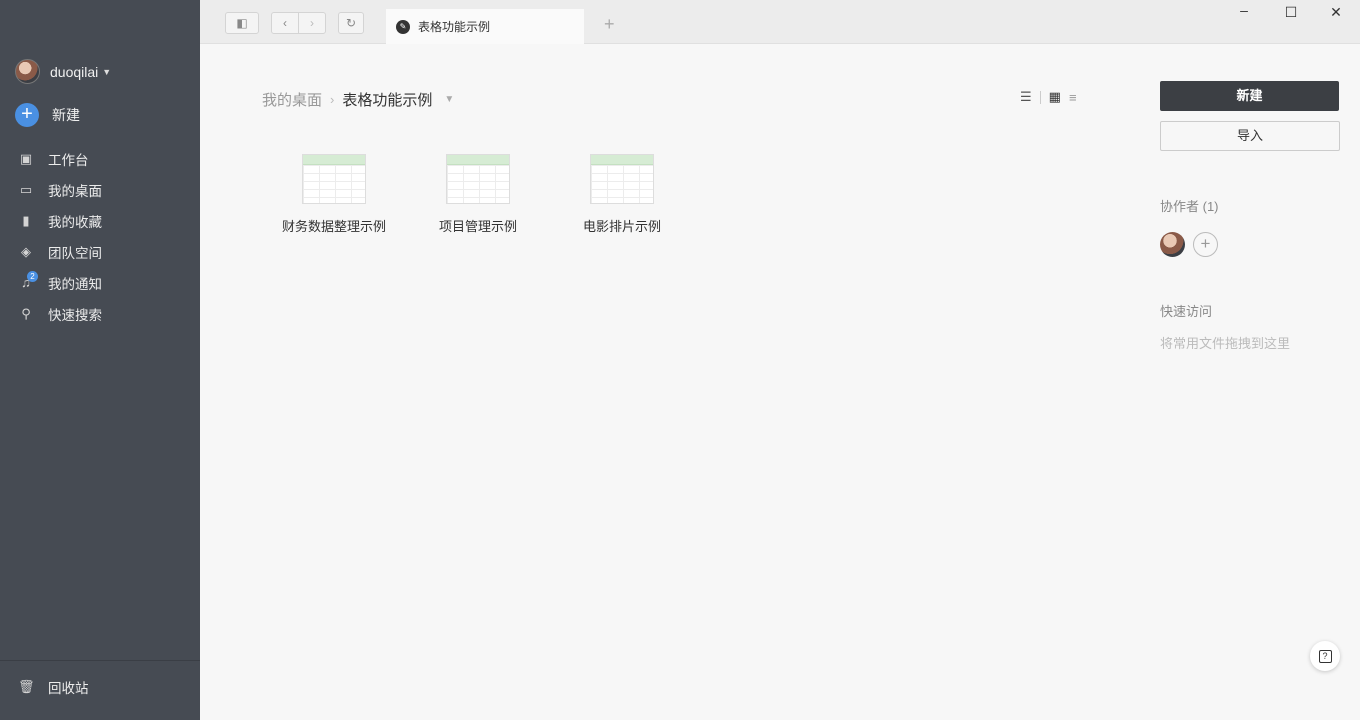  I want to click on sidebar-item-team-space: ◈ 团队空间, so click(100, 251).